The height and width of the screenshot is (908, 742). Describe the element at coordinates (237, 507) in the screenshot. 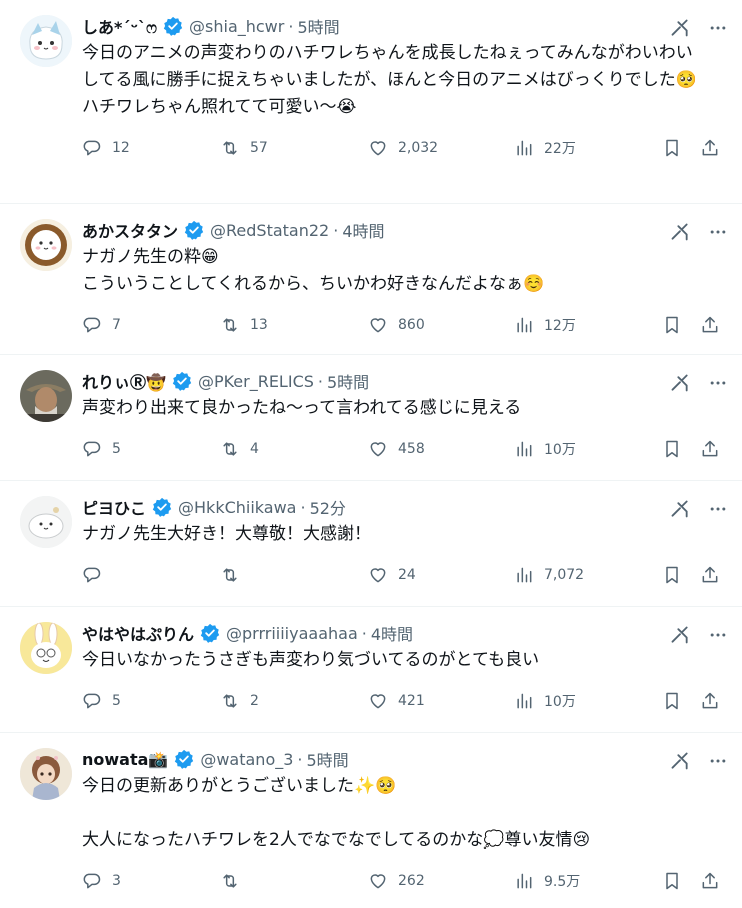

I see `handle: @HkkChiikawa` at that location.